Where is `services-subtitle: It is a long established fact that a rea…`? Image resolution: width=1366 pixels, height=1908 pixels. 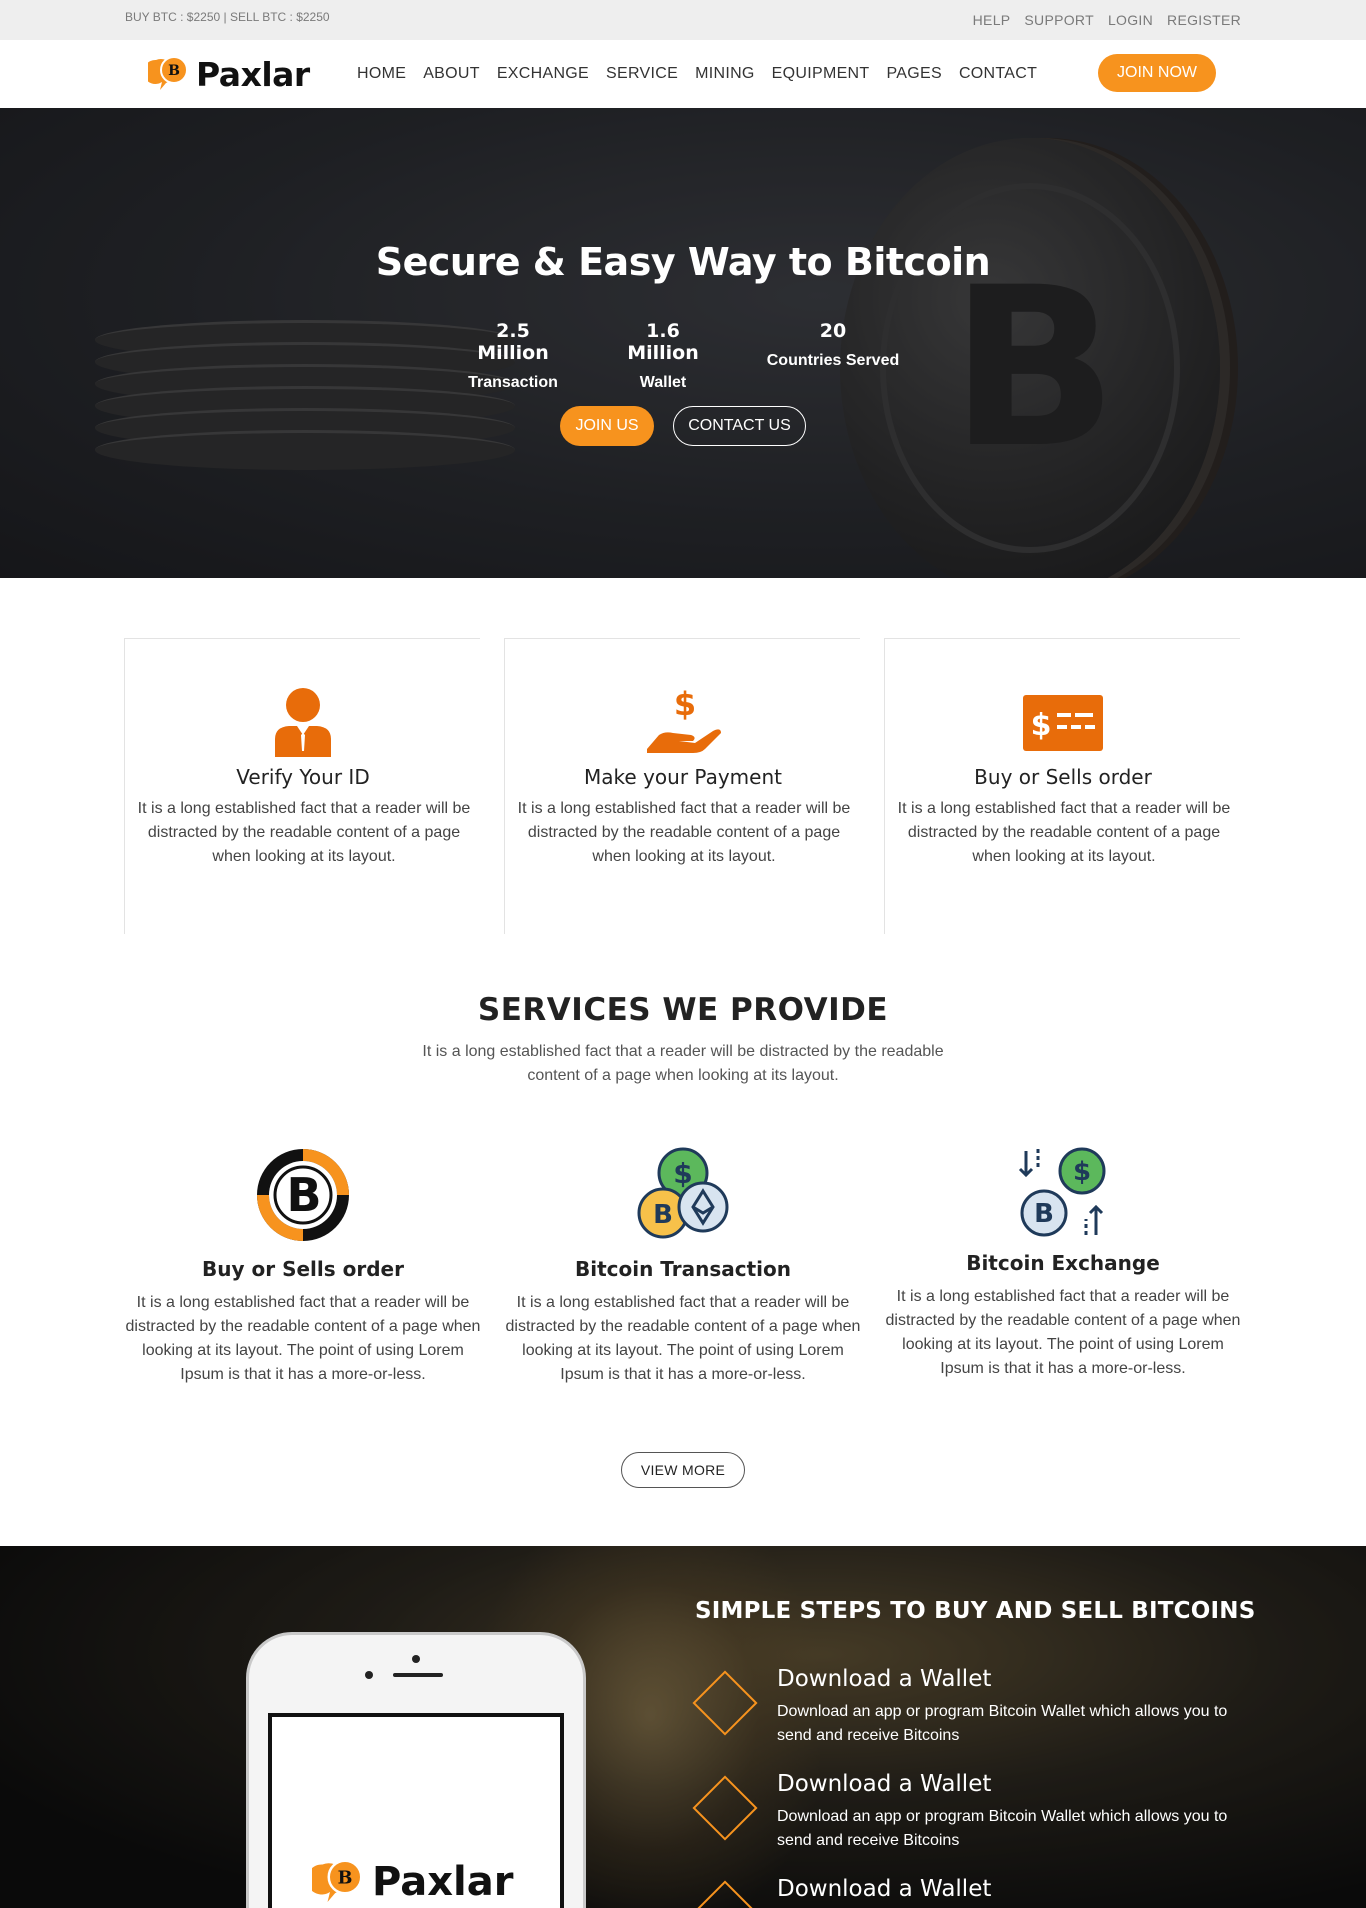 services-subtitle: It is a long established fact that a rea… is located at coordinates (683, 1063).